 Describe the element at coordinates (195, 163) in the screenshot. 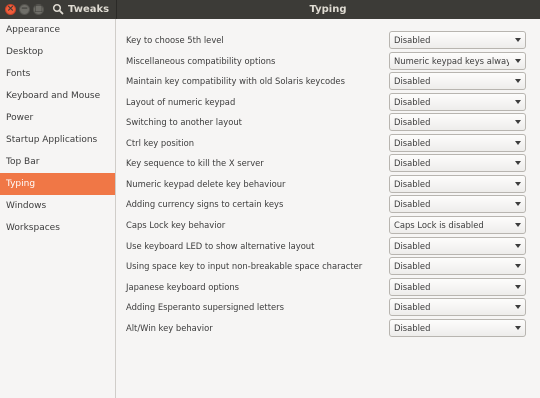

I see `setting-label: Key sequence to kill the X server` at that location.